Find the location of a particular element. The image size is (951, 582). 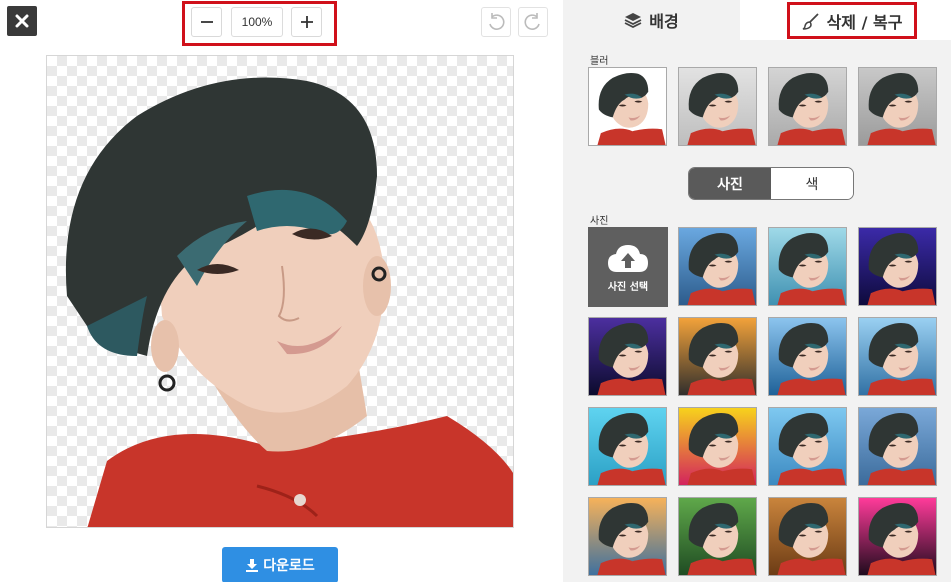

download-label: 다운로드 is located at coordinates (289, 566).